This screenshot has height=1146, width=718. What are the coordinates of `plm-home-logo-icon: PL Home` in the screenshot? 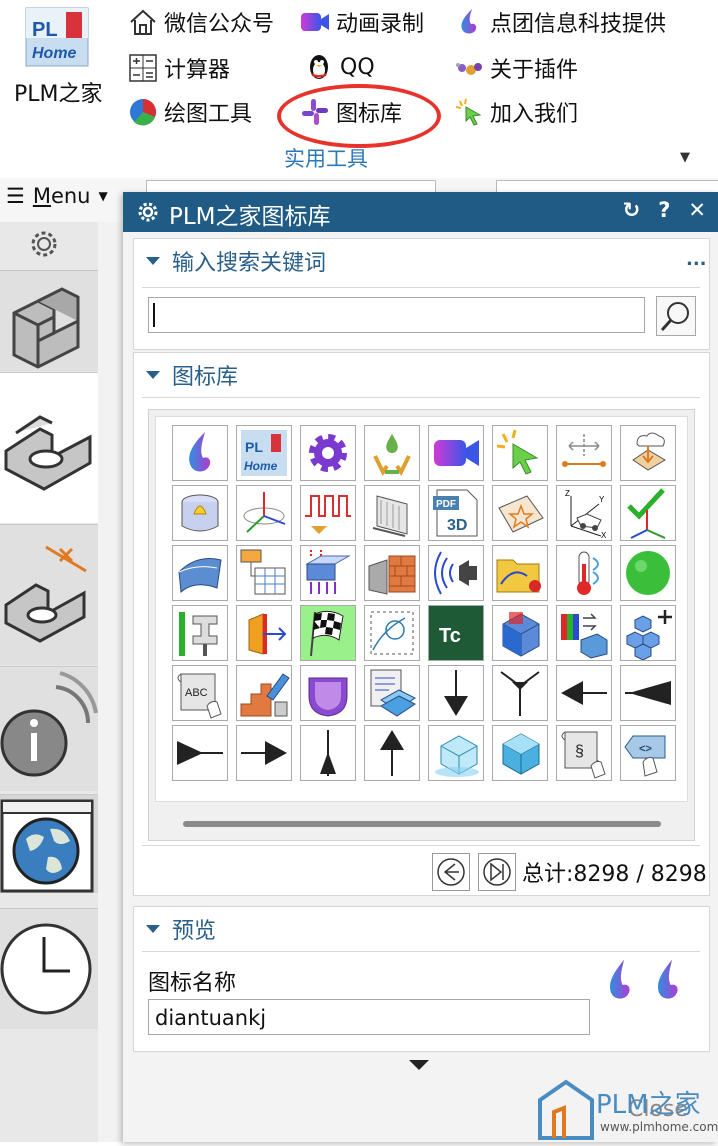 It's located at (57, 37).